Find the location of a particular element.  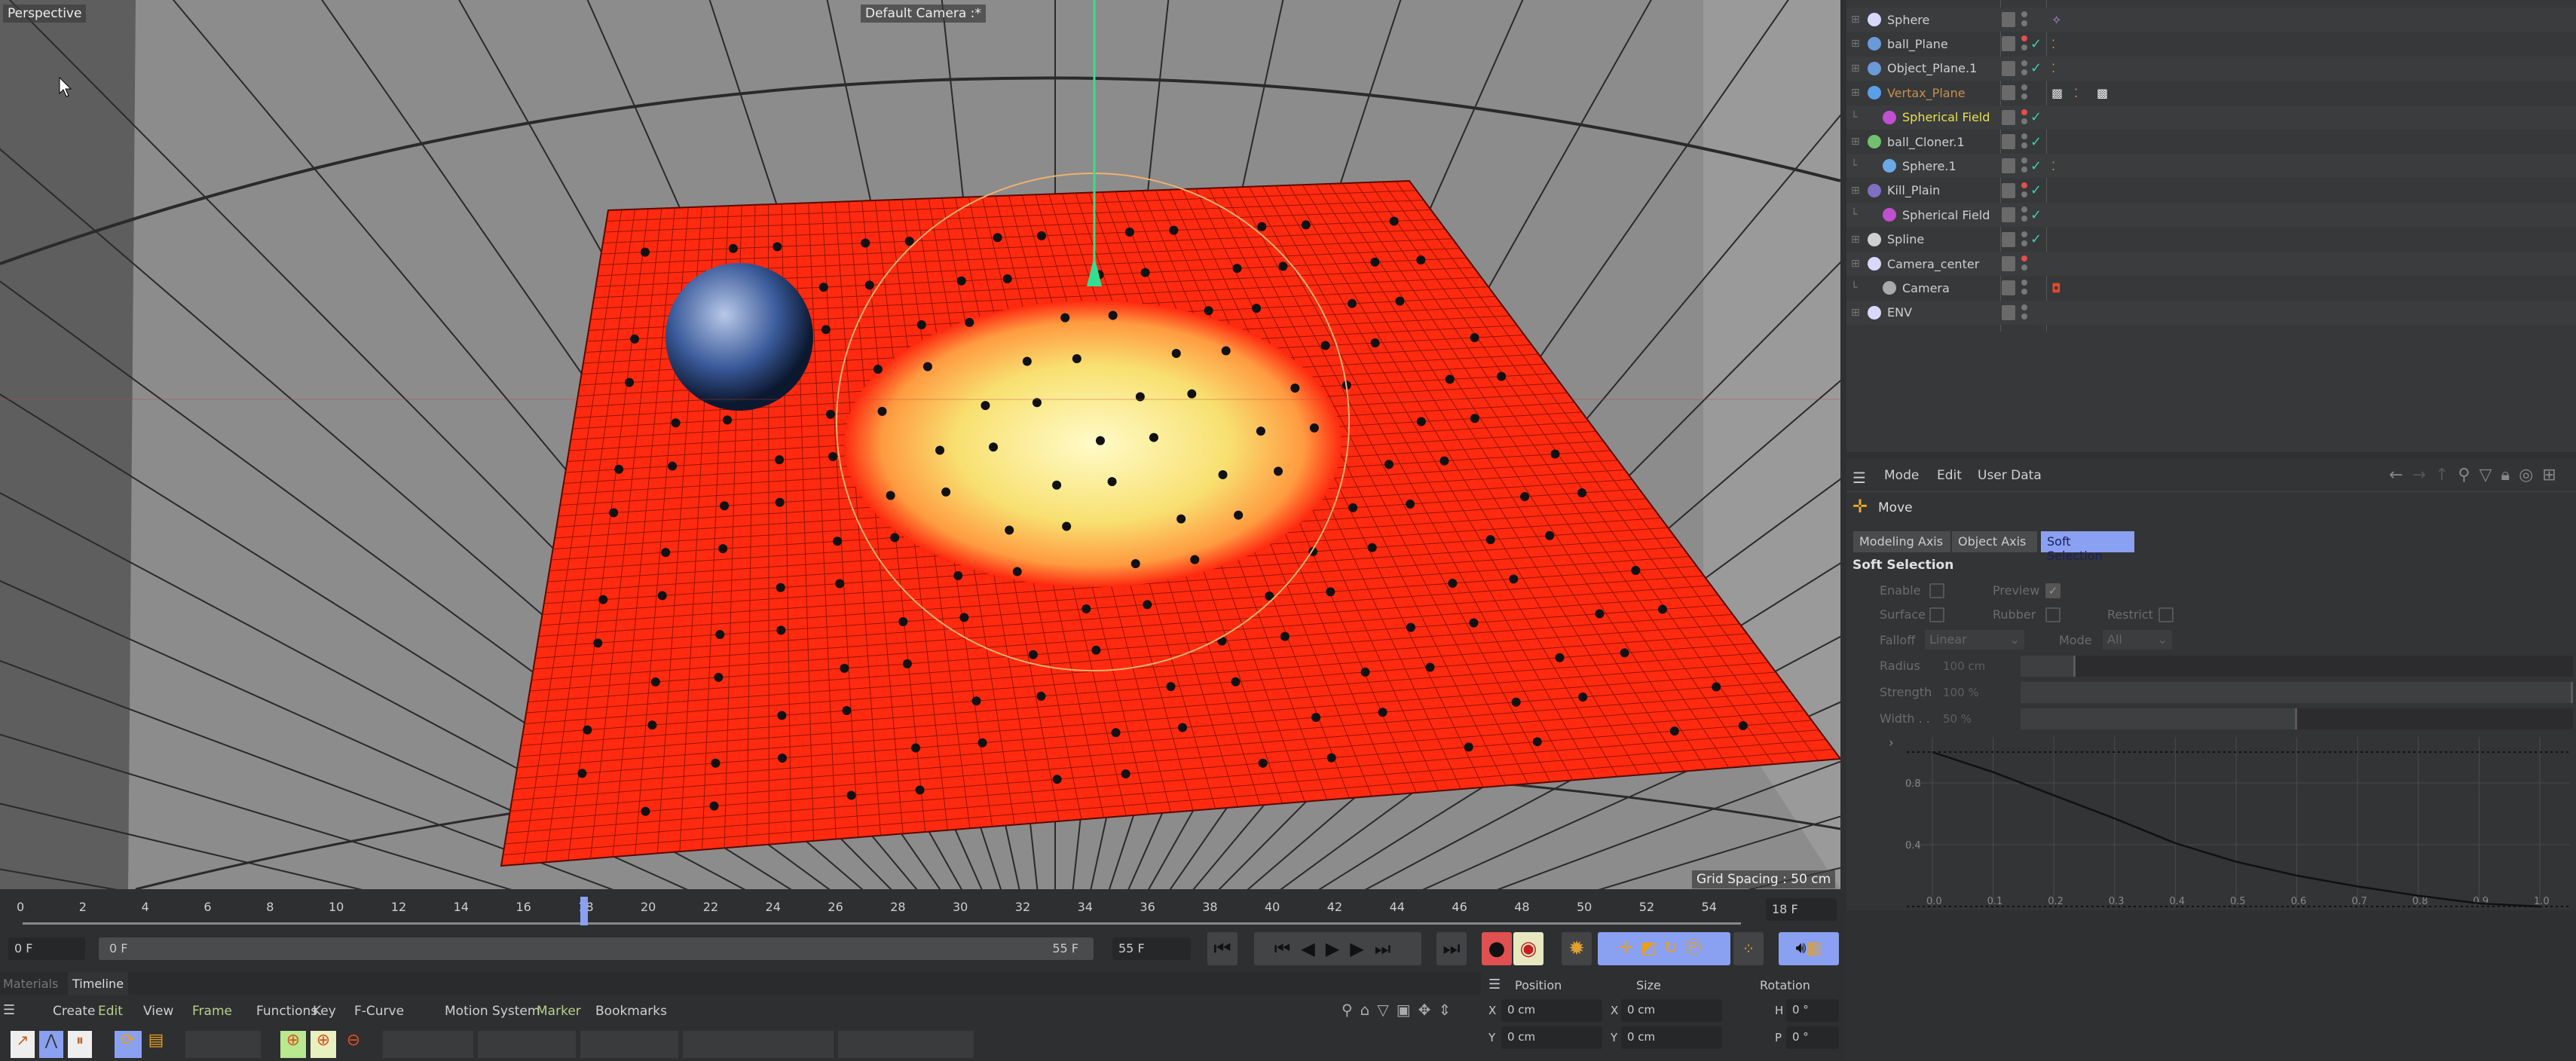

next-key-icon: ⏭ is located at coordinates (1389, 948).